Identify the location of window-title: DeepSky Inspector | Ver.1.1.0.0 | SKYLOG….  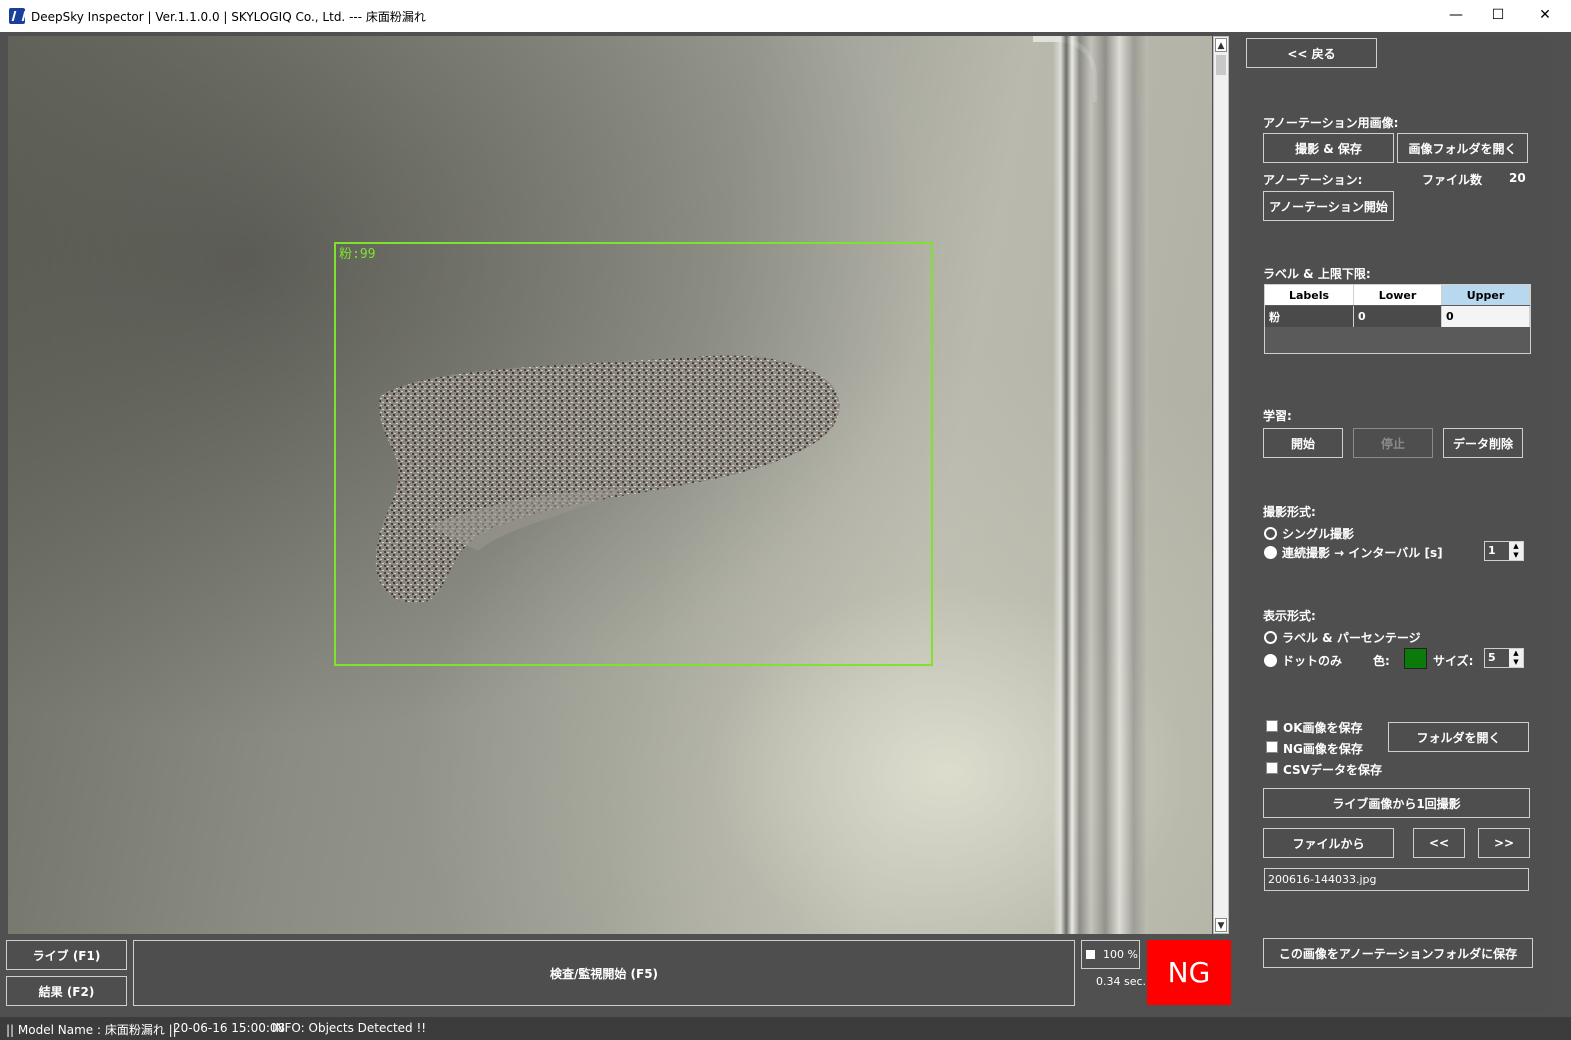
(228, 17).